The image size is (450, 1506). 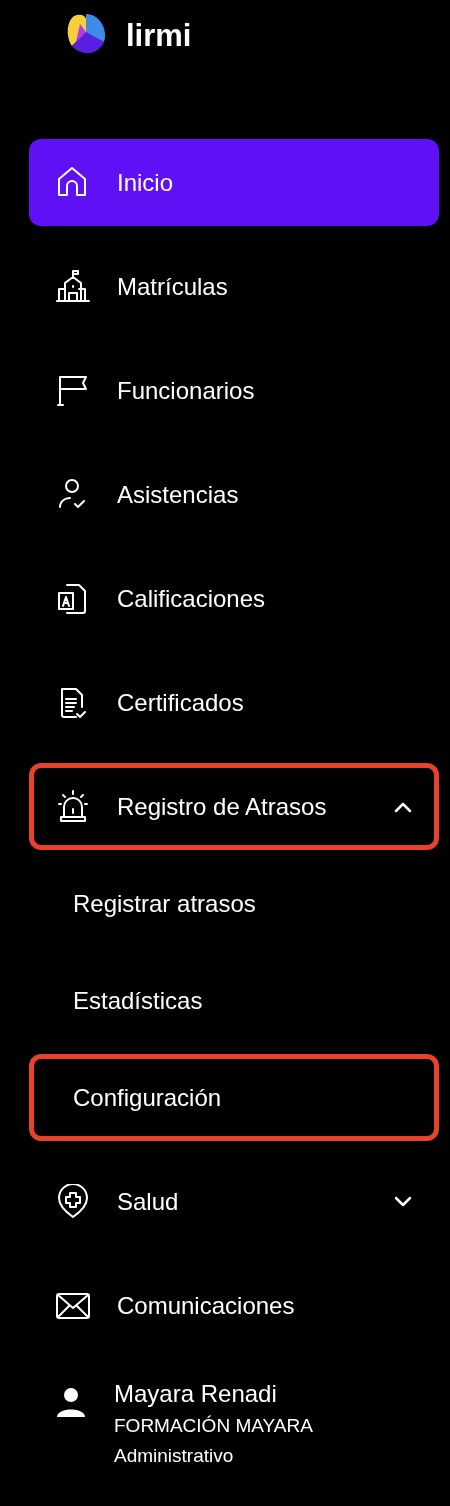 I want to click on chevron-up-icon, so click(x=403, y=806).